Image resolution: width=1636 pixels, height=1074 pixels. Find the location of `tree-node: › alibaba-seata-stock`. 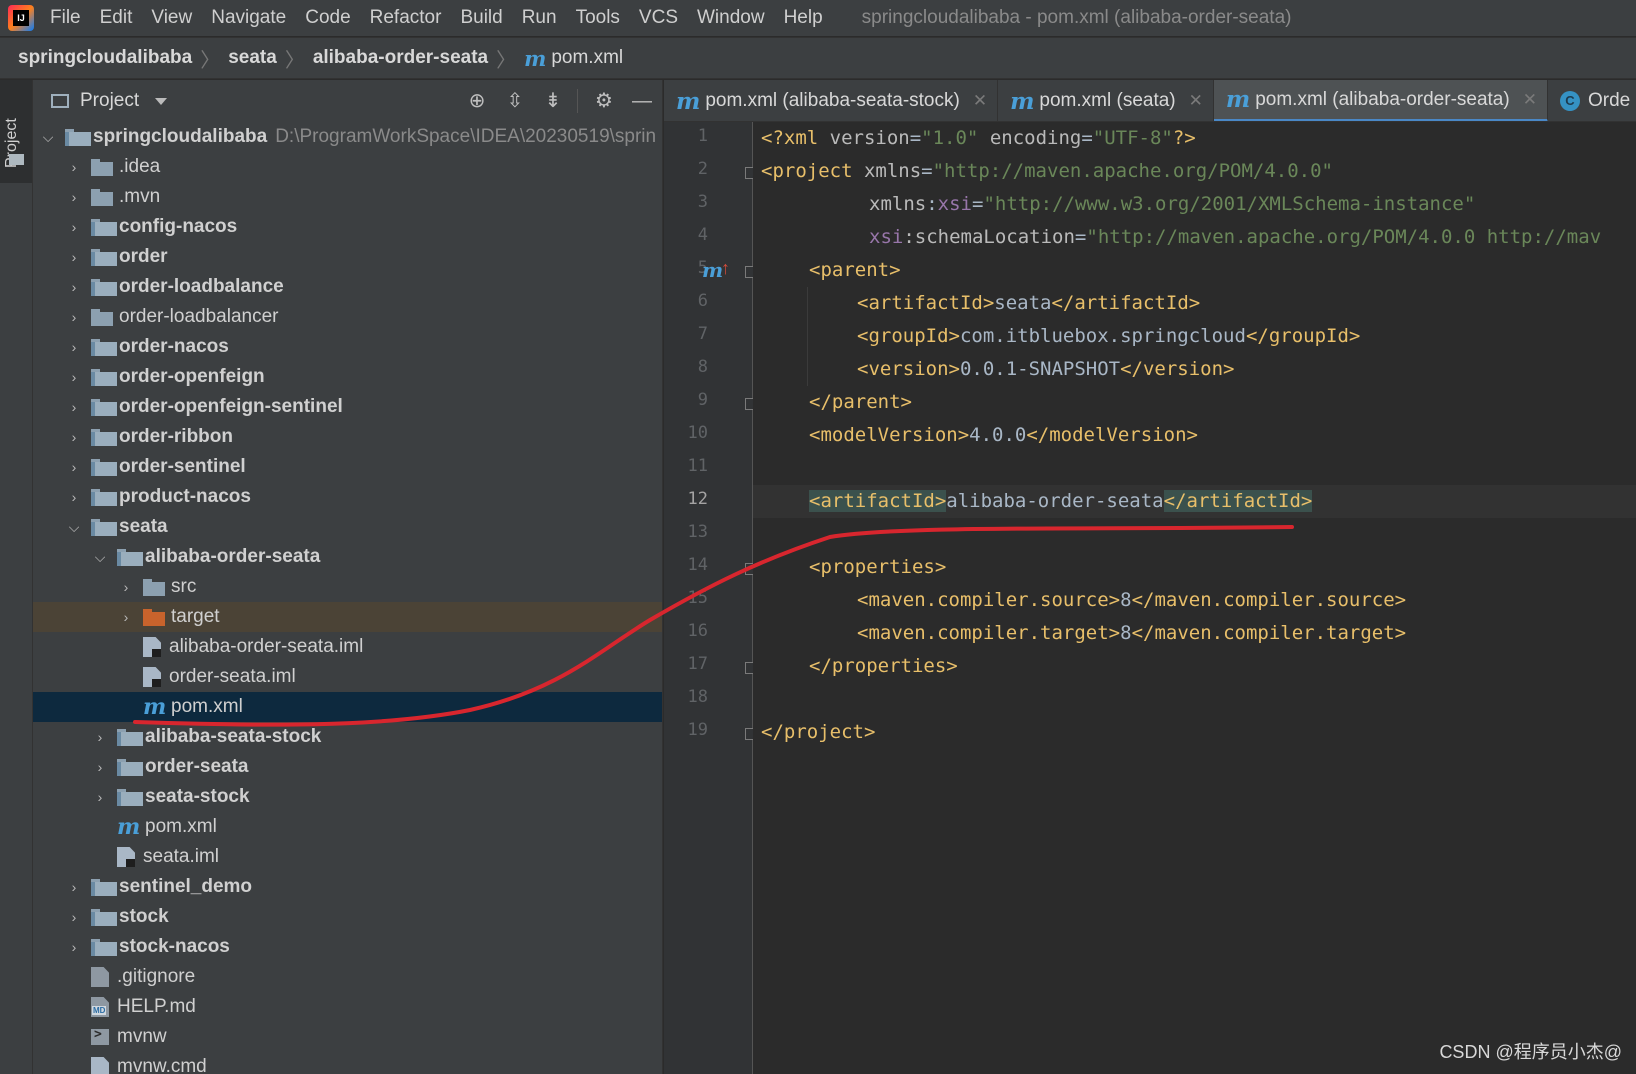

tree-node: › alibaba-seata-stock is located at coordinates (347, 737).